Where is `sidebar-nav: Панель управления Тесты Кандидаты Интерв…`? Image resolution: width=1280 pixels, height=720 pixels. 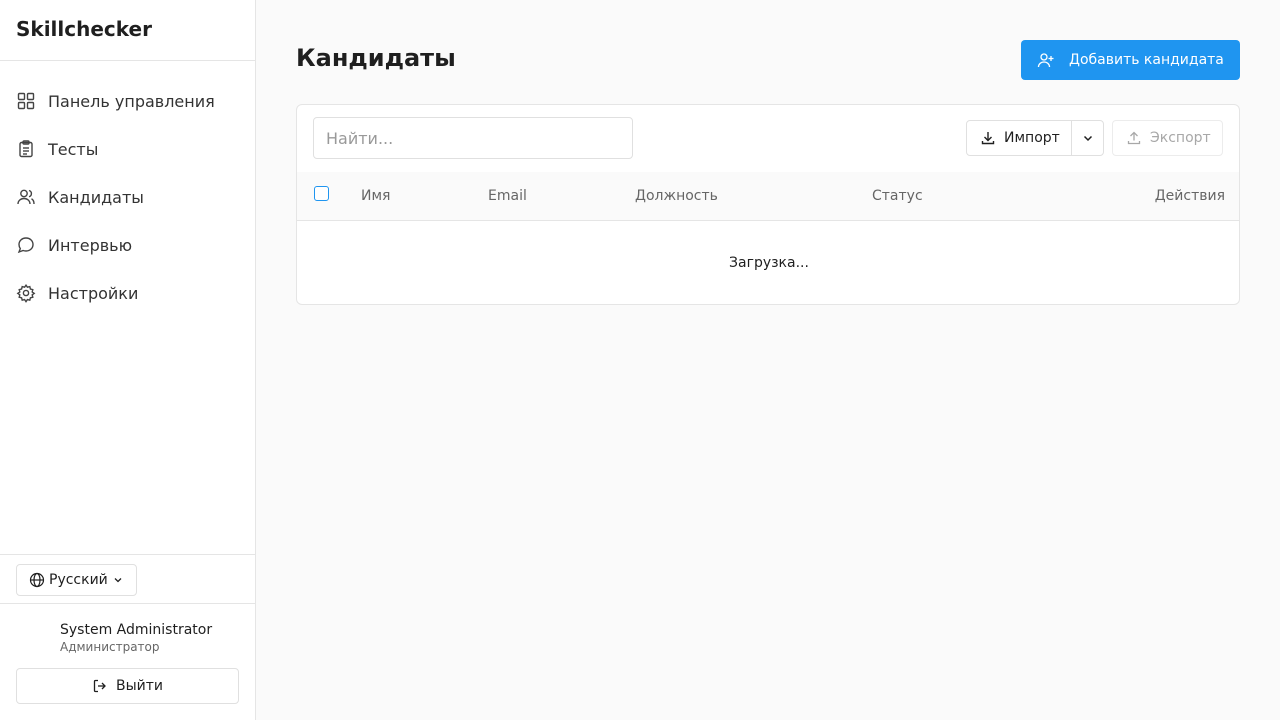 sidebar-nav: Панель управления Тесты Кандидаты Интерв… is located at coordinates (127, 189).